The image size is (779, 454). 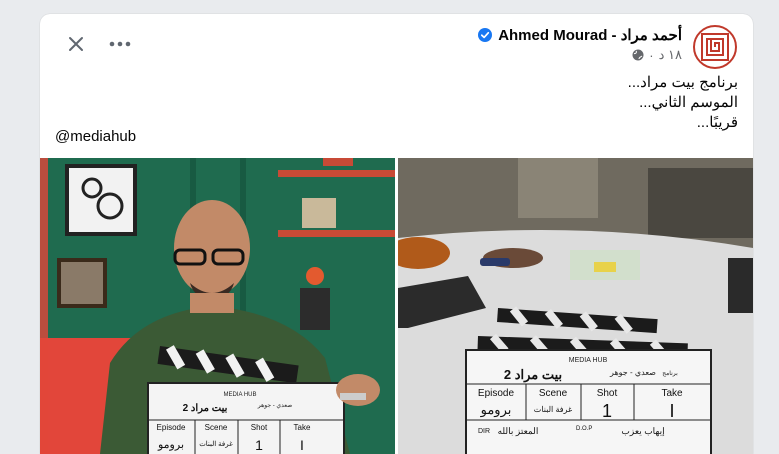 I want to click on verified-badge-icon, so click(x=485, y=35).